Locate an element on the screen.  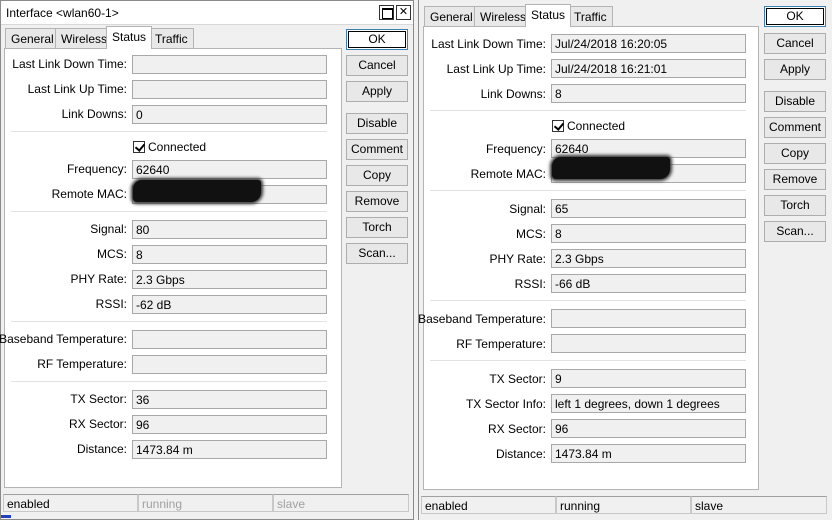
mcs-field: 8 is located at coordinates (229, 254).